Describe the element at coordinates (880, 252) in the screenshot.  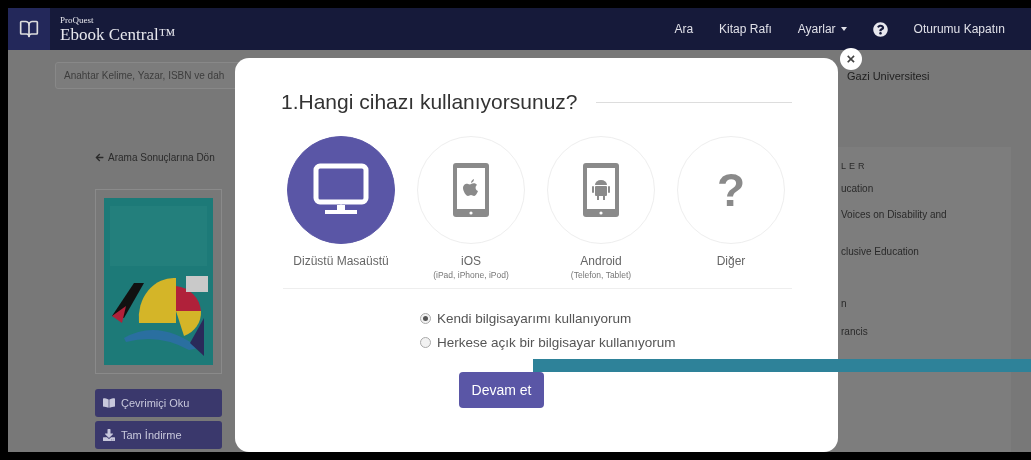
I see `detail-text: clusive Education` at that location.